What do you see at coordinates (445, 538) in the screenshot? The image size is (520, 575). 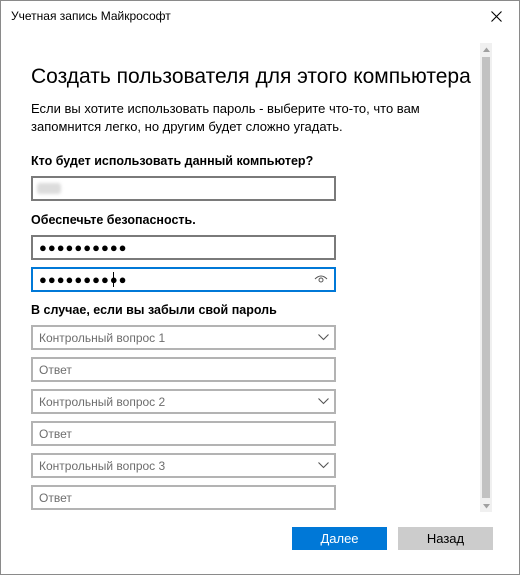 I see `back-button: Назад` at bounding box center [445, 538].